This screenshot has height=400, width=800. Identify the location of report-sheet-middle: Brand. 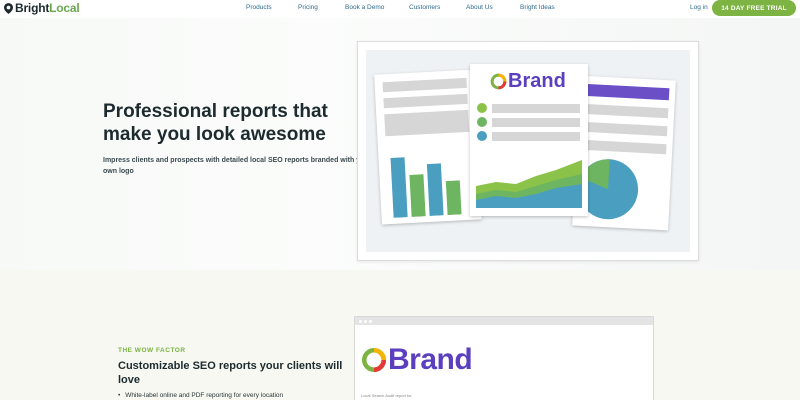
(529, 140).